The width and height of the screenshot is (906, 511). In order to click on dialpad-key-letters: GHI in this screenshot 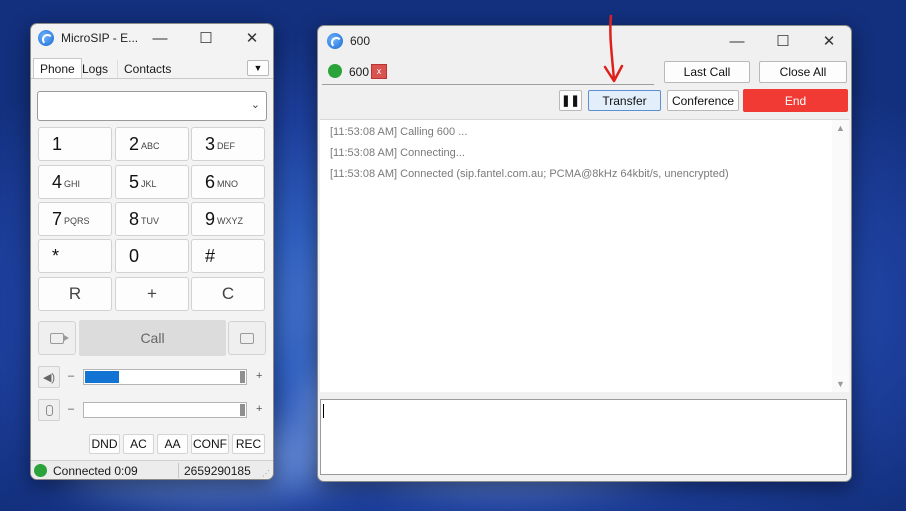, I will do `click(72, 183)`.